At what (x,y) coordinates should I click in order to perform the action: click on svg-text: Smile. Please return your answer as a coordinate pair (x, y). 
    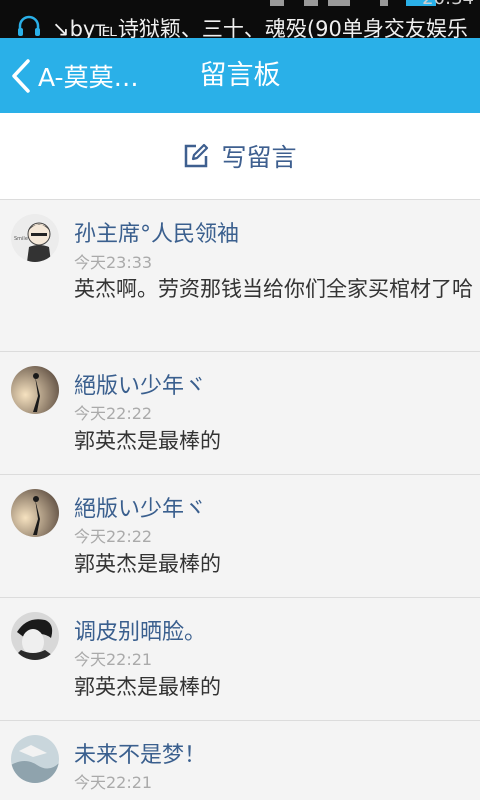
    Looking at the image, I should click on (21, 239).